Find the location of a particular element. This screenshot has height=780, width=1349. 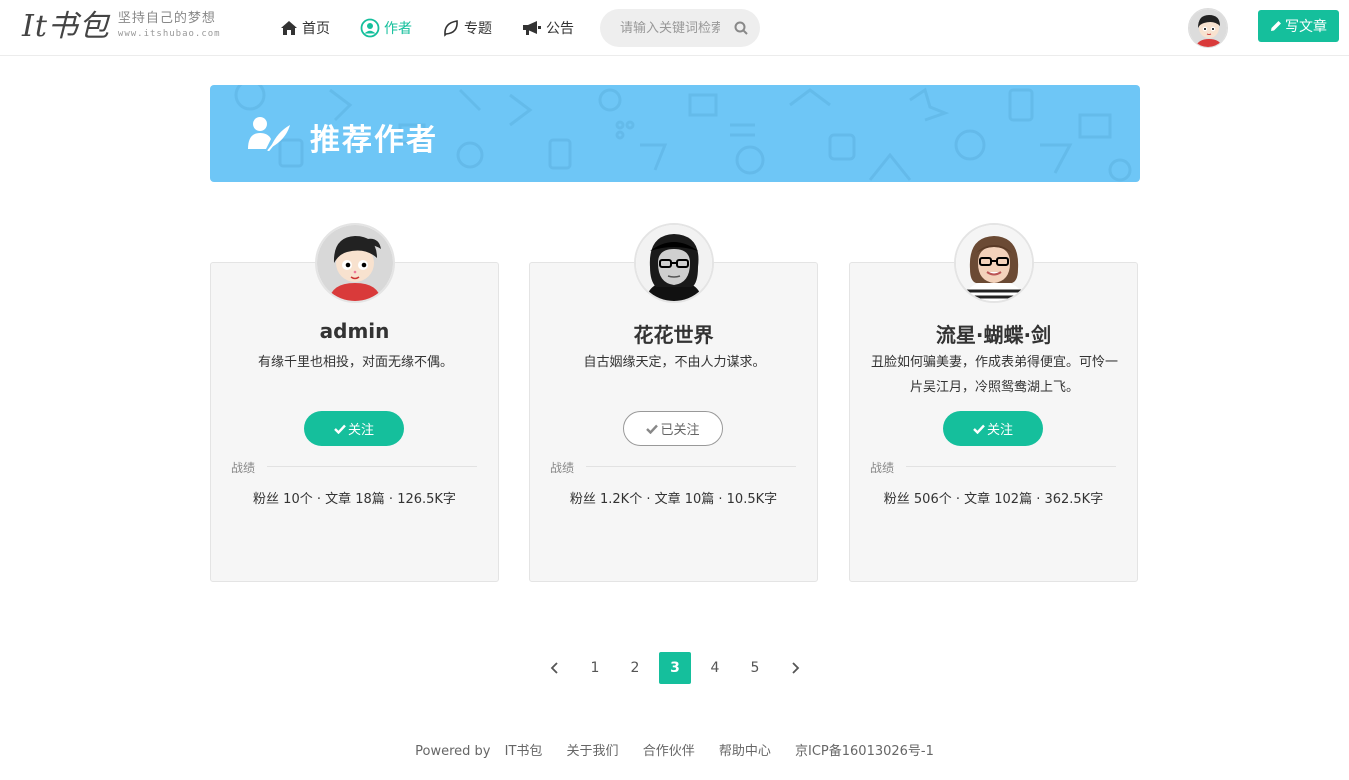

nav-item-home: 首页 is located at coordinates (305, 28).